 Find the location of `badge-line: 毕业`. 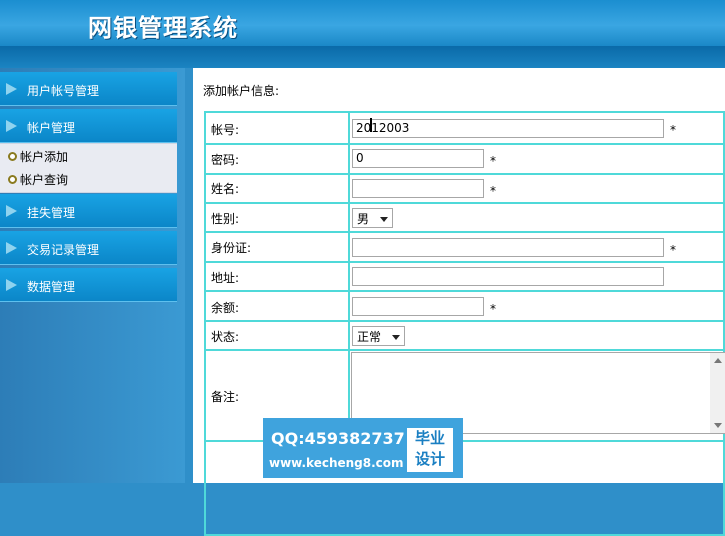

badge-line: 毕业 is located at coordinates (429, 438).